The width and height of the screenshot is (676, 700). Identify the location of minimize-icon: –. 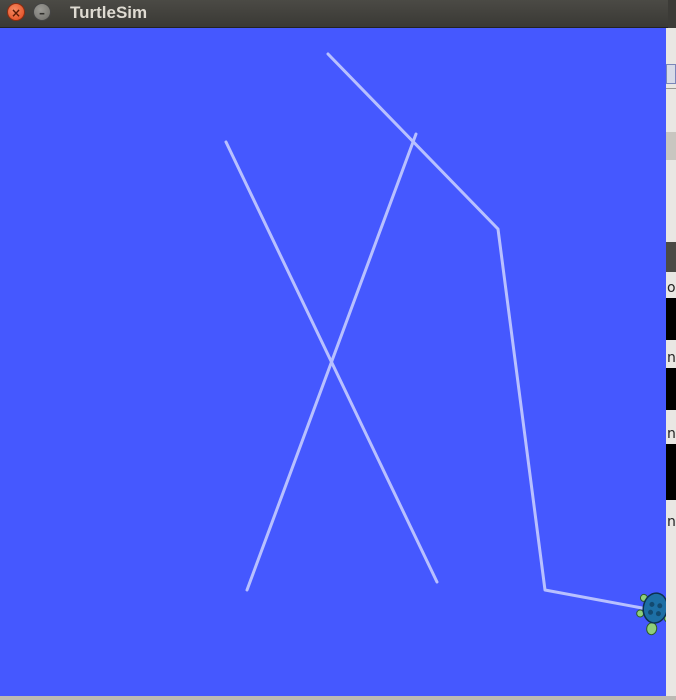
(42, 13).